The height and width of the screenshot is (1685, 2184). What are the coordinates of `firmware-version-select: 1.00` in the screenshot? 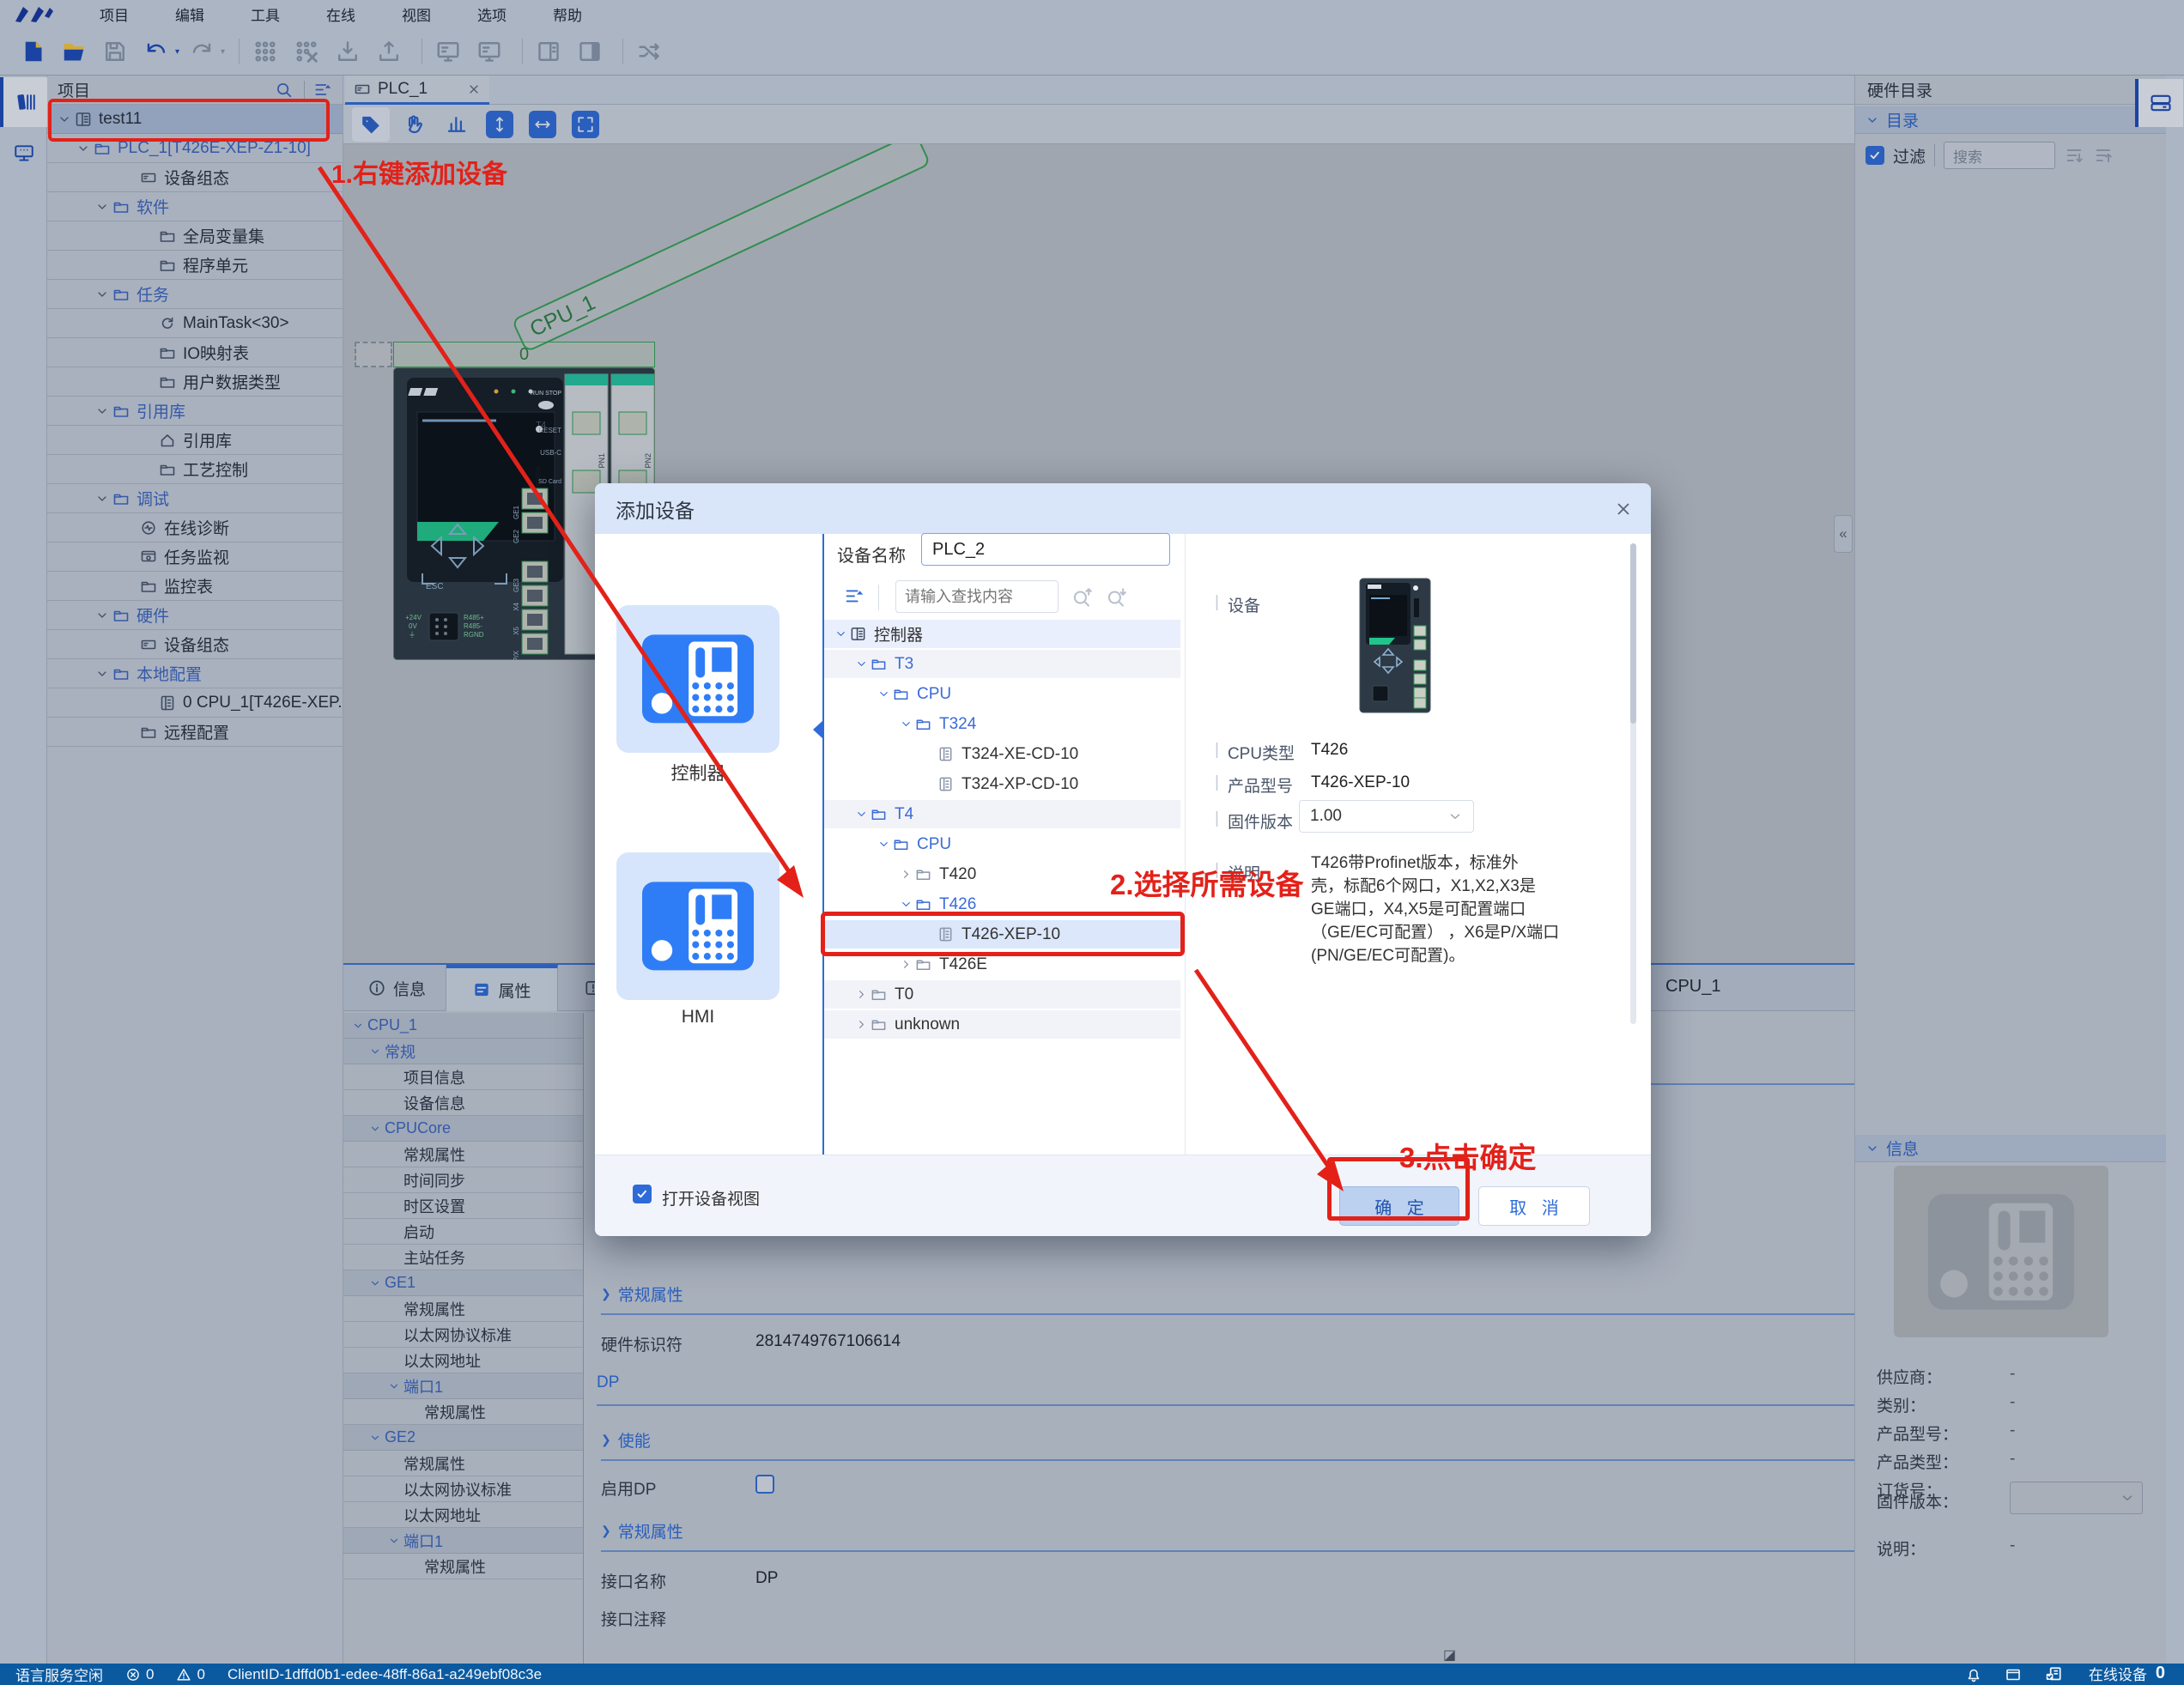 It's located at (1386, 817).